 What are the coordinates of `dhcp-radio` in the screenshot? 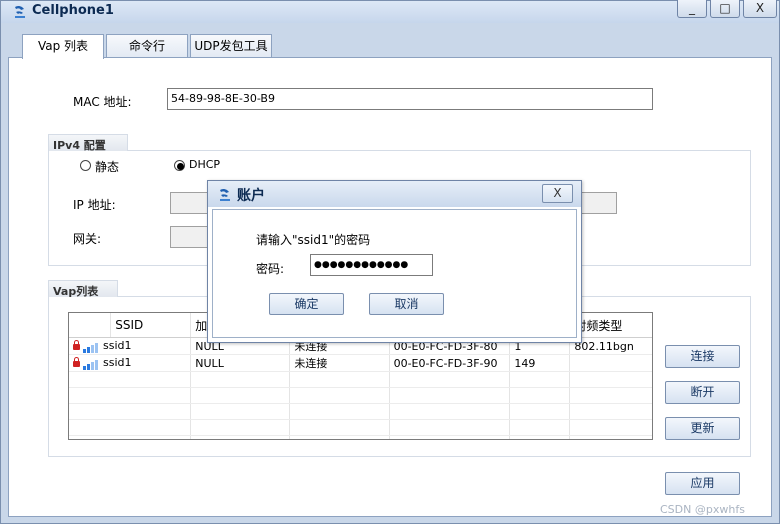 It's located at (179, 165).